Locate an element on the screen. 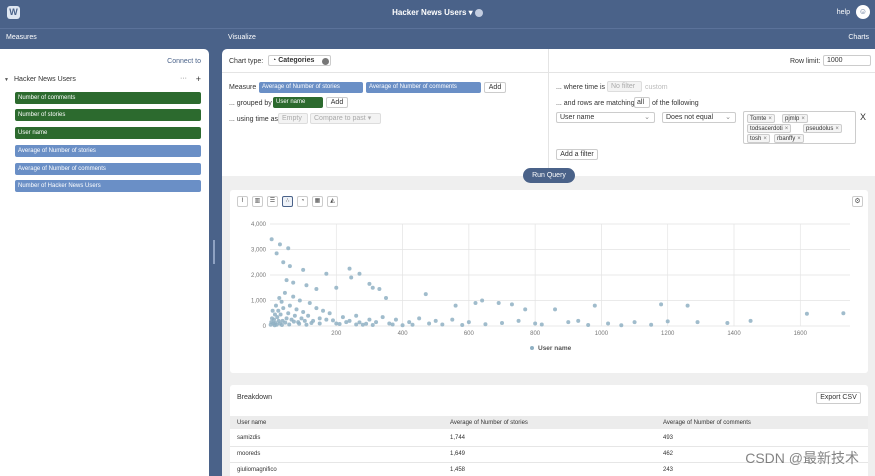 The height and width of the screenshot is (476, 875). custom-time-link: custom is located at coordinates (656, 87).